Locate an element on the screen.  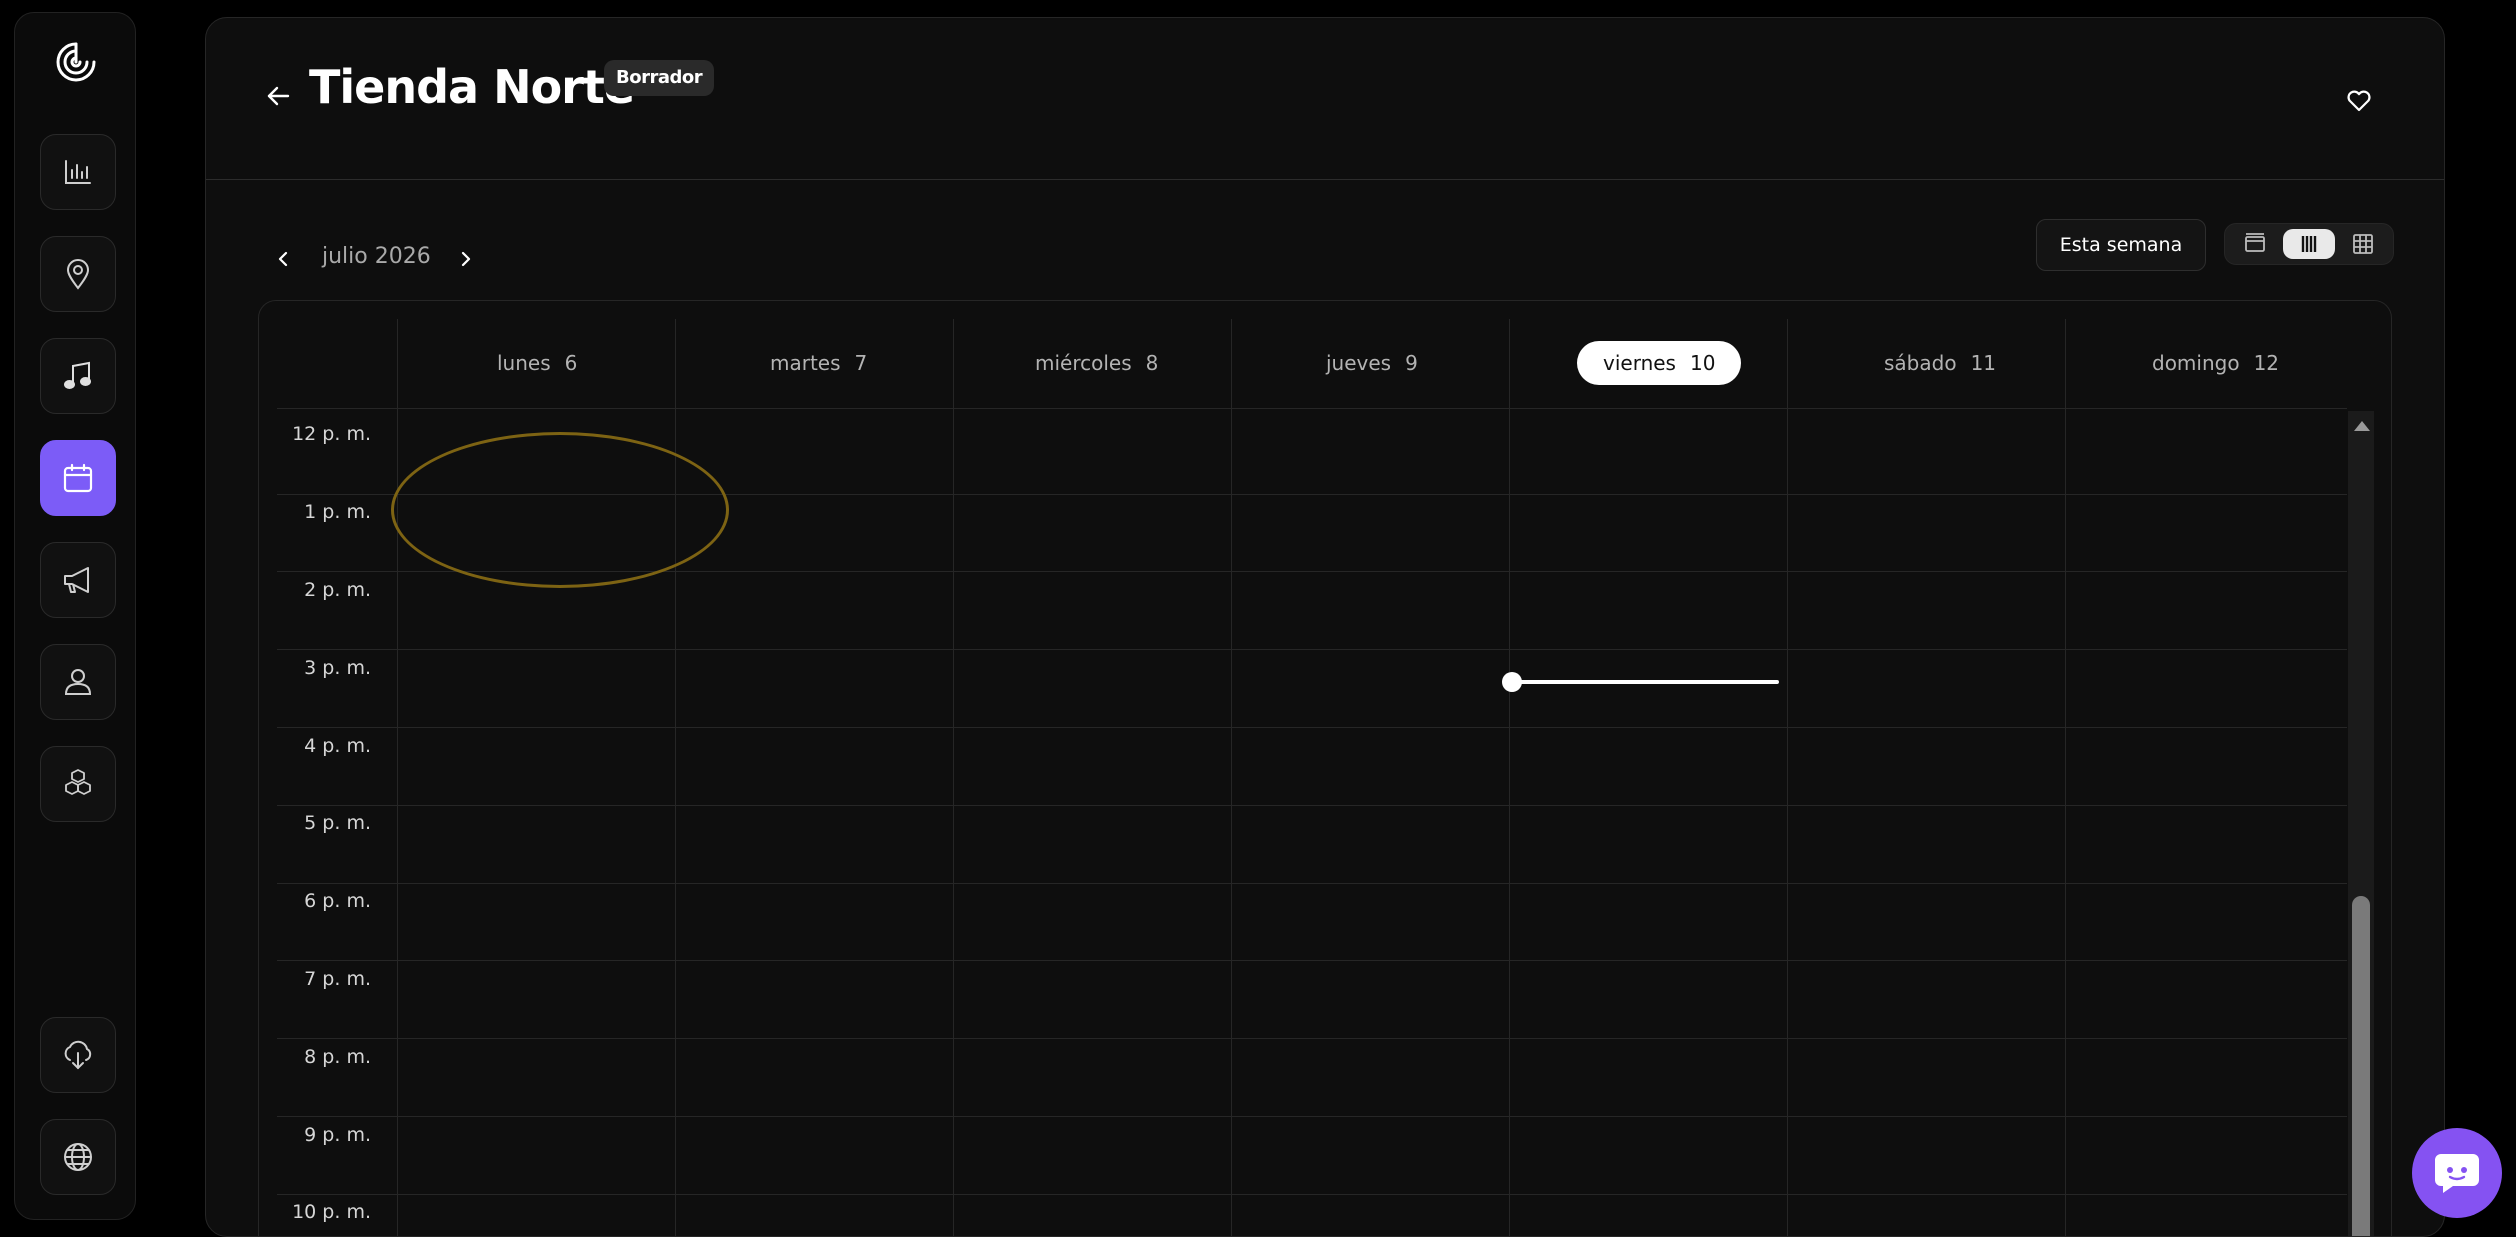
heart-icon is located at coordinates (2359, 101).